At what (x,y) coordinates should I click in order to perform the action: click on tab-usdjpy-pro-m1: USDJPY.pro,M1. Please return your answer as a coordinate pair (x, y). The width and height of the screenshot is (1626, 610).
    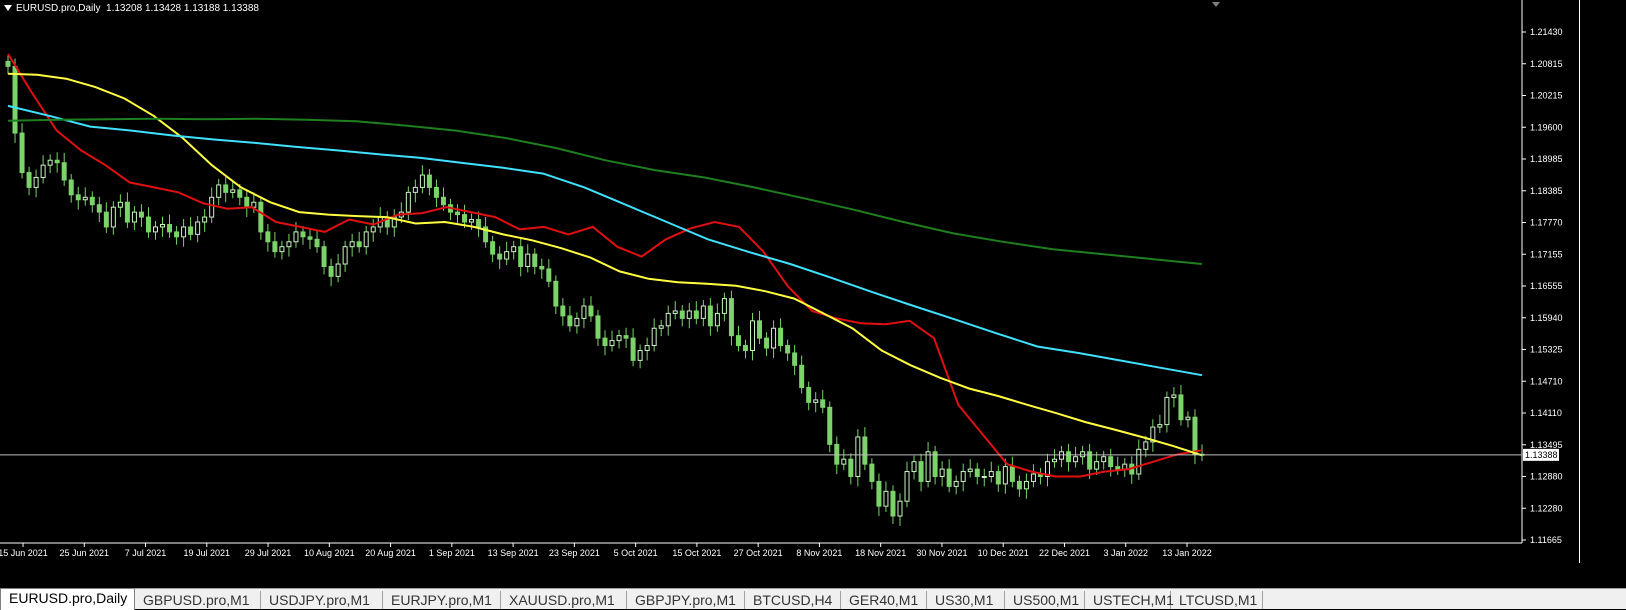
    Looking at the image, I should click on (322, 600).